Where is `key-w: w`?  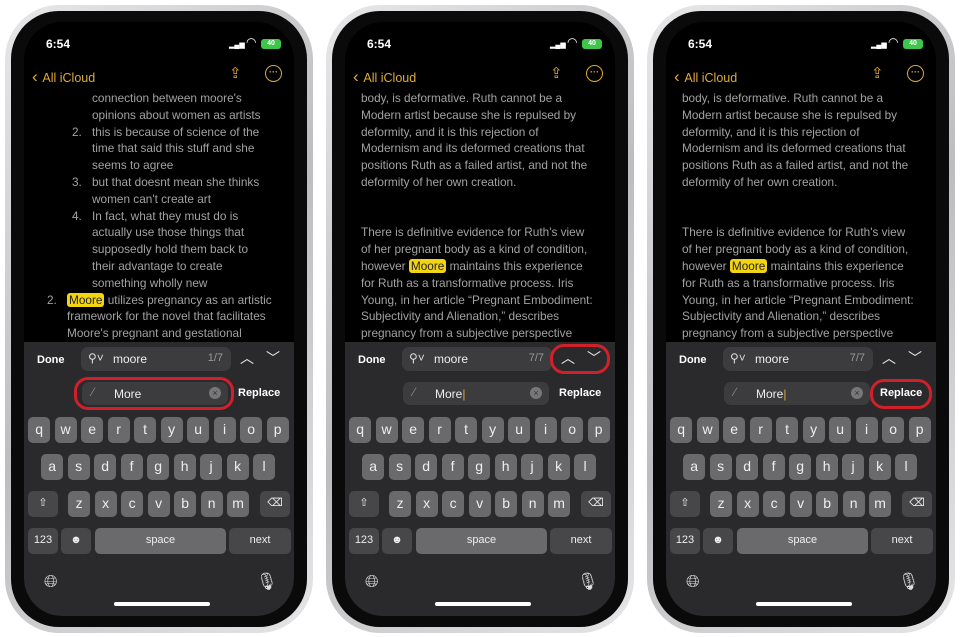
key-w: w is located at coordinates (707, 430).